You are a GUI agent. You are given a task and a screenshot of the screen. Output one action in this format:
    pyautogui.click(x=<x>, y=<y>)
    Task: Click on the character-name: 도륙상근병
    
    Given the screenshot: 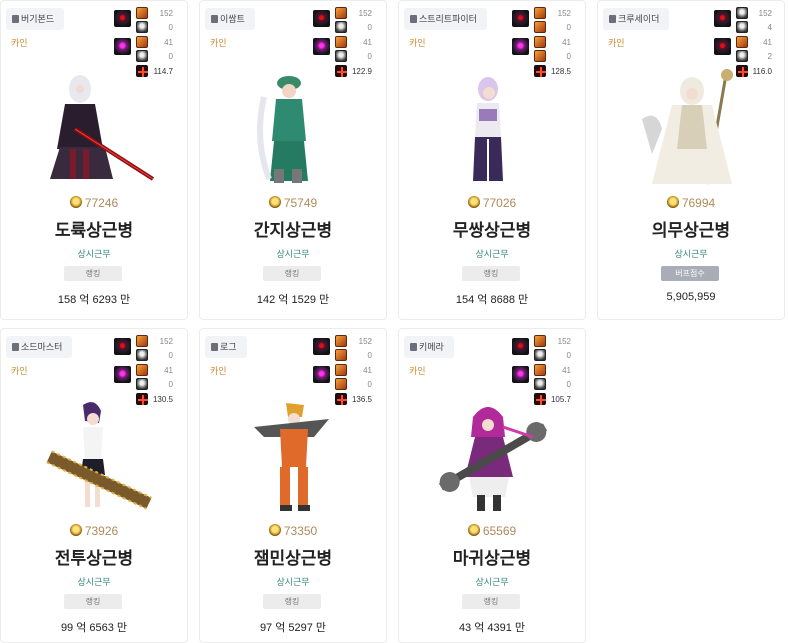 What is the action you would take?
    pyautogui.click(x=94, y=228)
    